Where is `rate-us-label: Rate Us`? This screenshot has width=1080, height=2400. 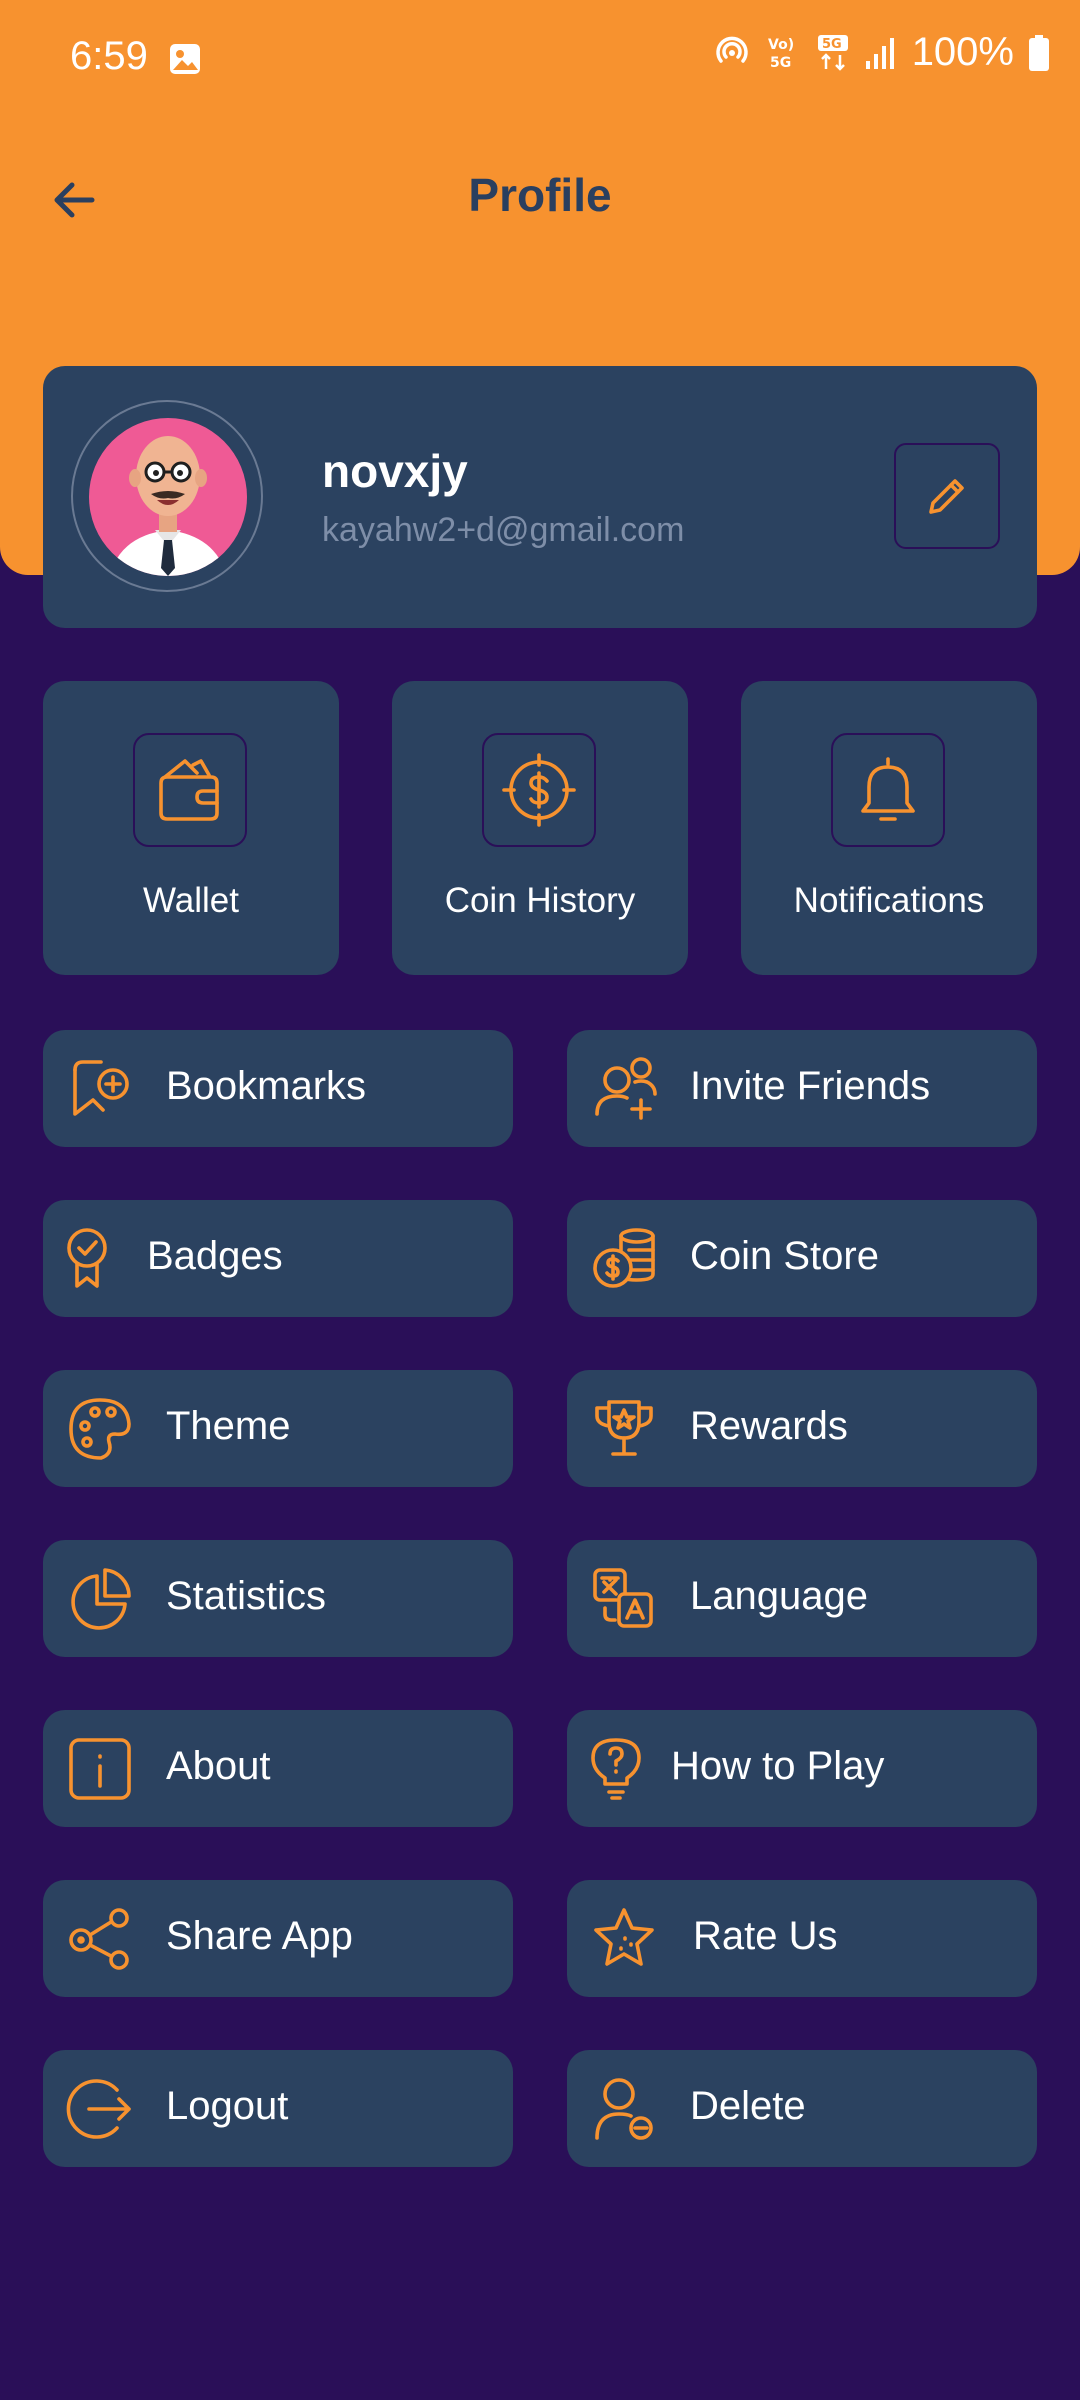
rate-us-label: Rate Us is located at coordinates (765, 1936).